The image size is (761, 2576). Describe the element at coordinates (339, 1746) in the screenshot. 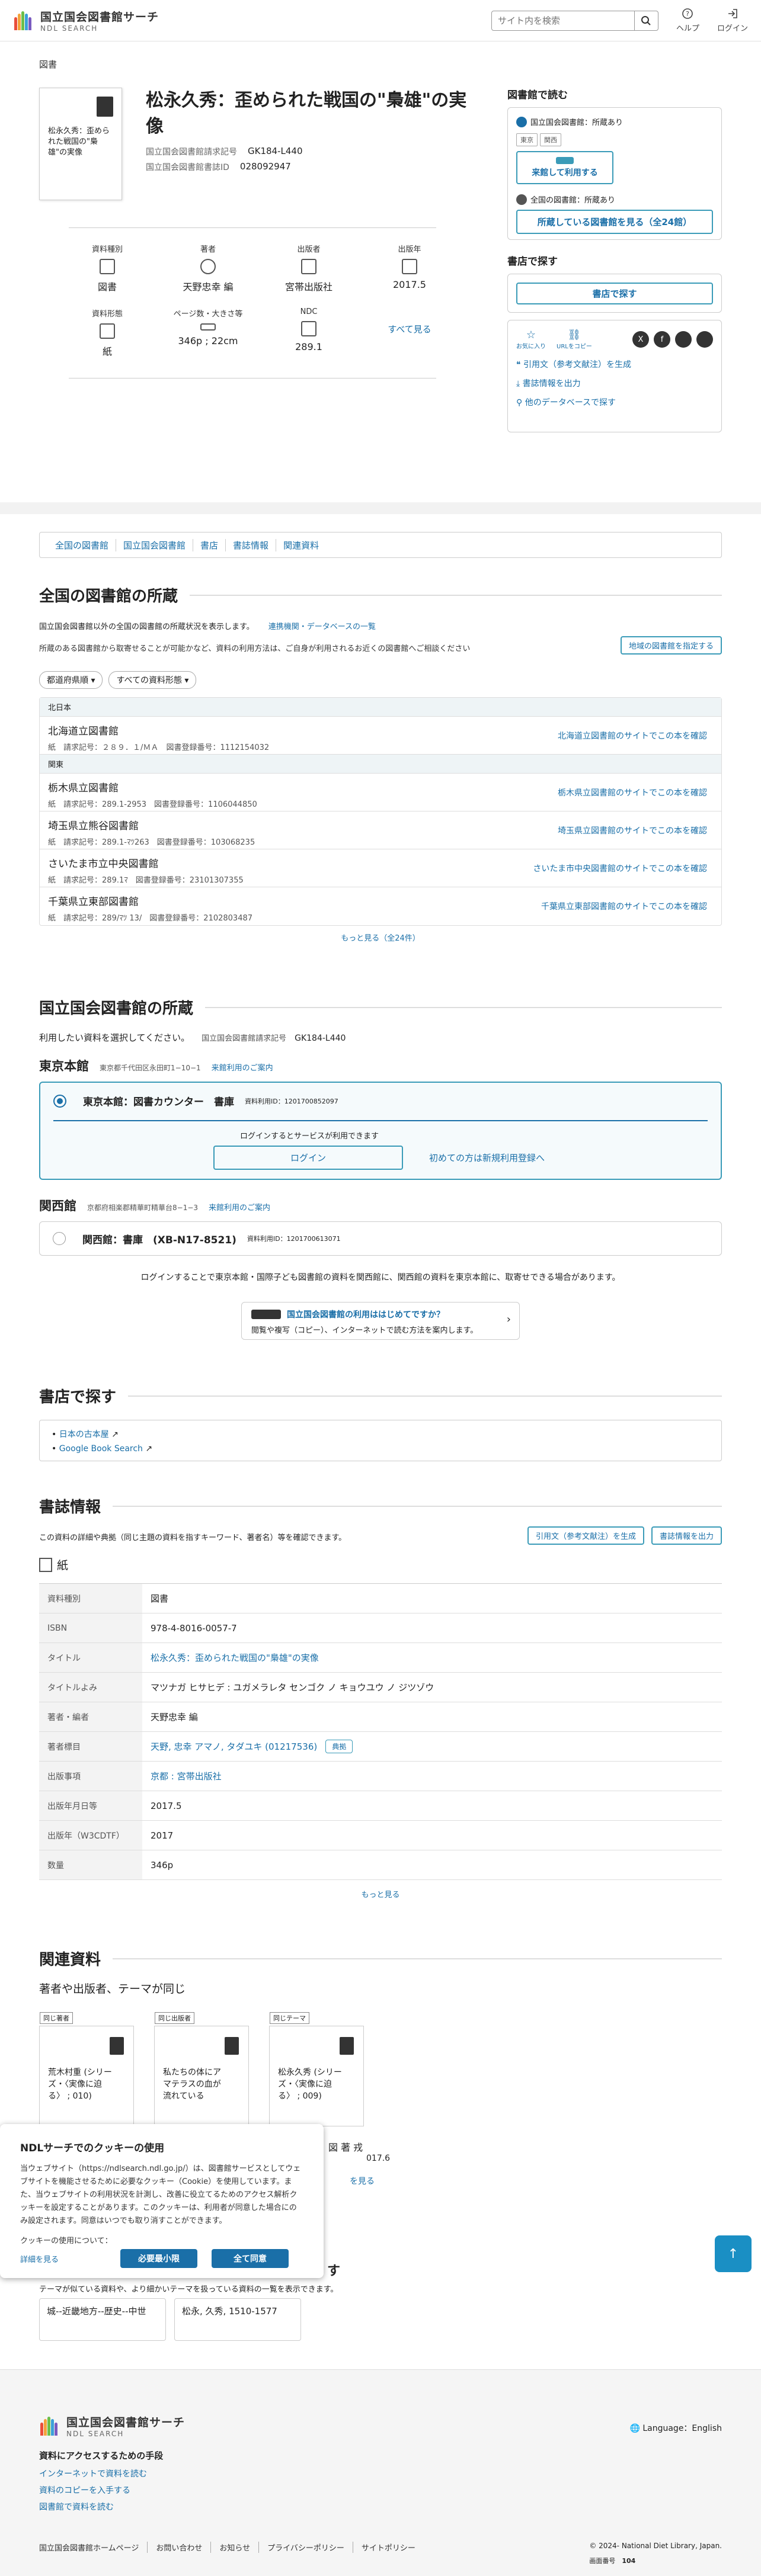

I see `authority-button: 典拠` at that location.